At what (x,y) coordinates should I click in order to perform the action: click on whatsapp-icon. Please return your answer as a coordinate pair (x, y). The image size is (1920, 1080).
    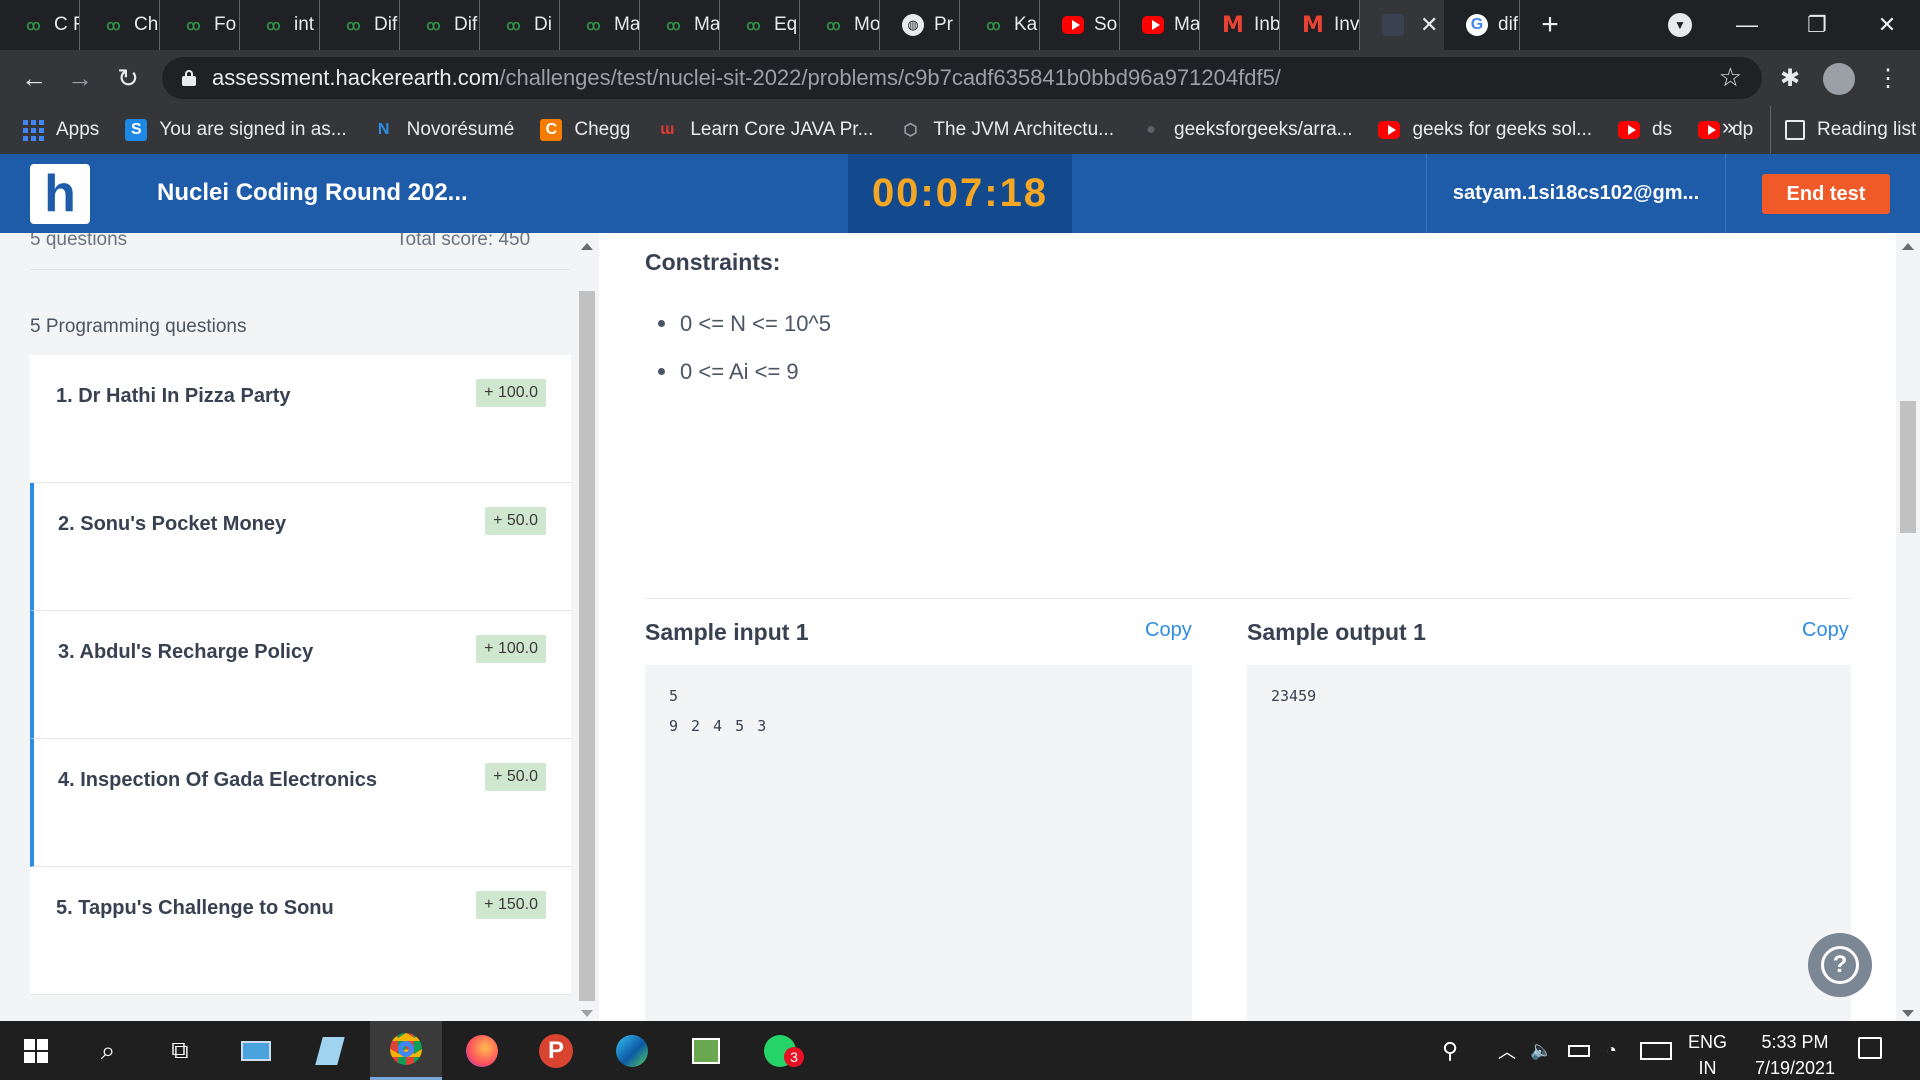
    Looking at the image, I should click on (780, 1050).